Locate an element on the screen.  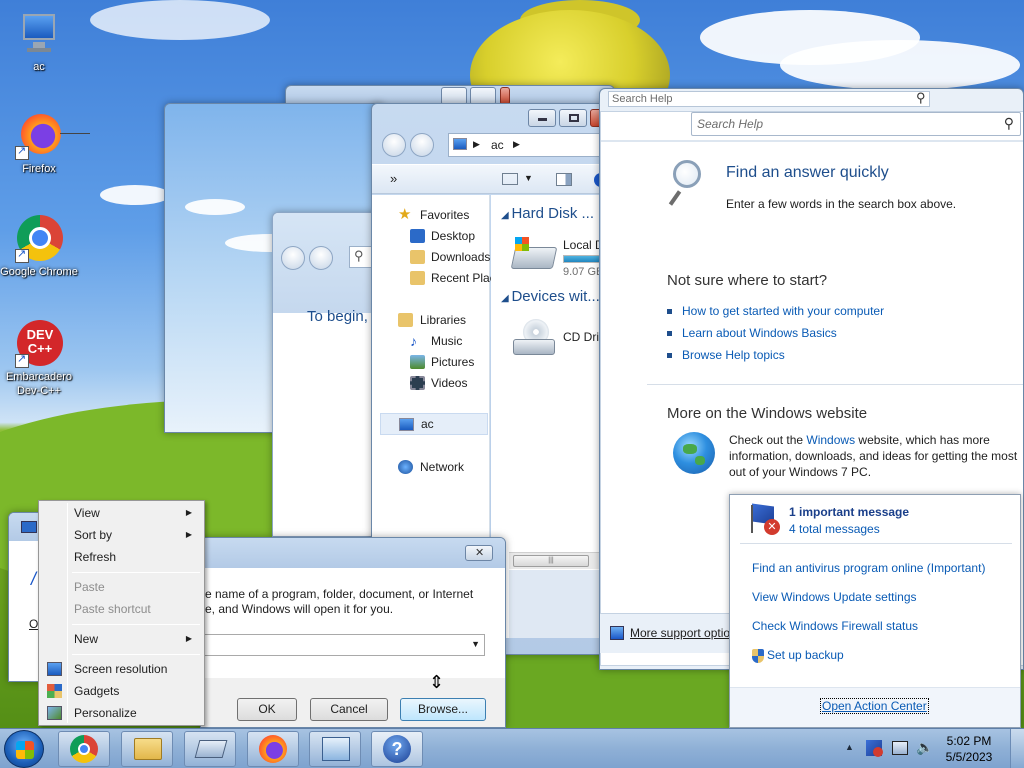
nav-item-music: ♪ Music is located at coordinates (436, 341).